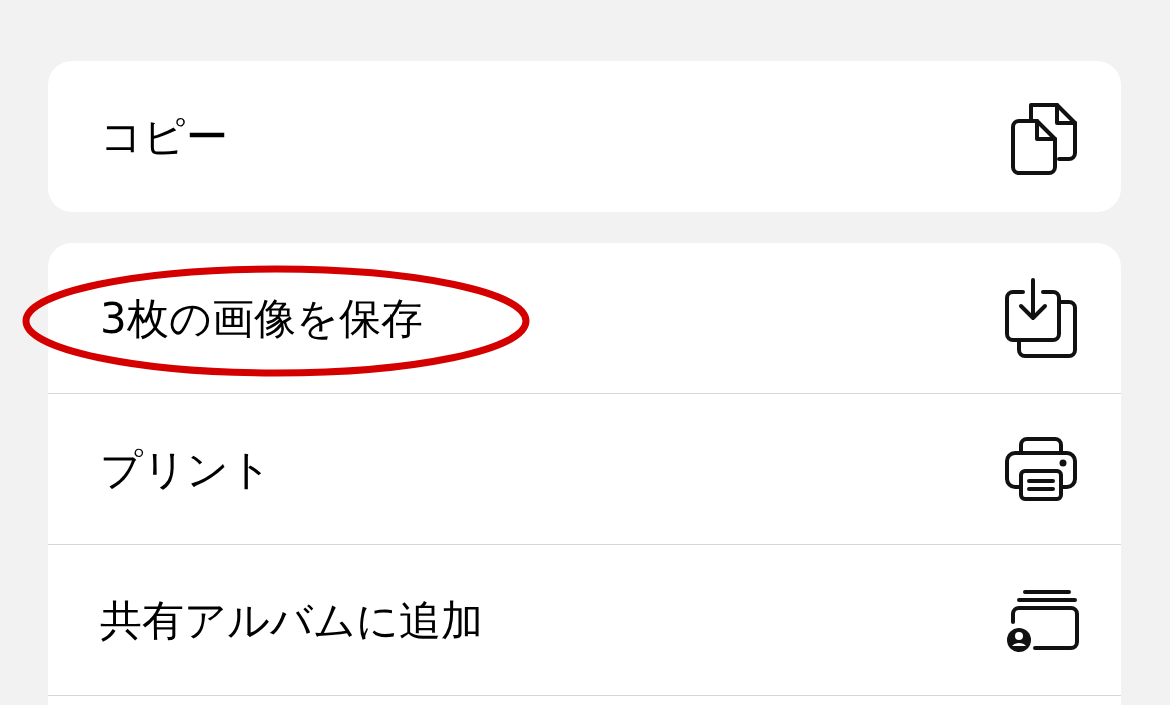 The image size is (1170, 705). I want to click on menu-item-label: 3枚の画像を保存, so click(261, 318).